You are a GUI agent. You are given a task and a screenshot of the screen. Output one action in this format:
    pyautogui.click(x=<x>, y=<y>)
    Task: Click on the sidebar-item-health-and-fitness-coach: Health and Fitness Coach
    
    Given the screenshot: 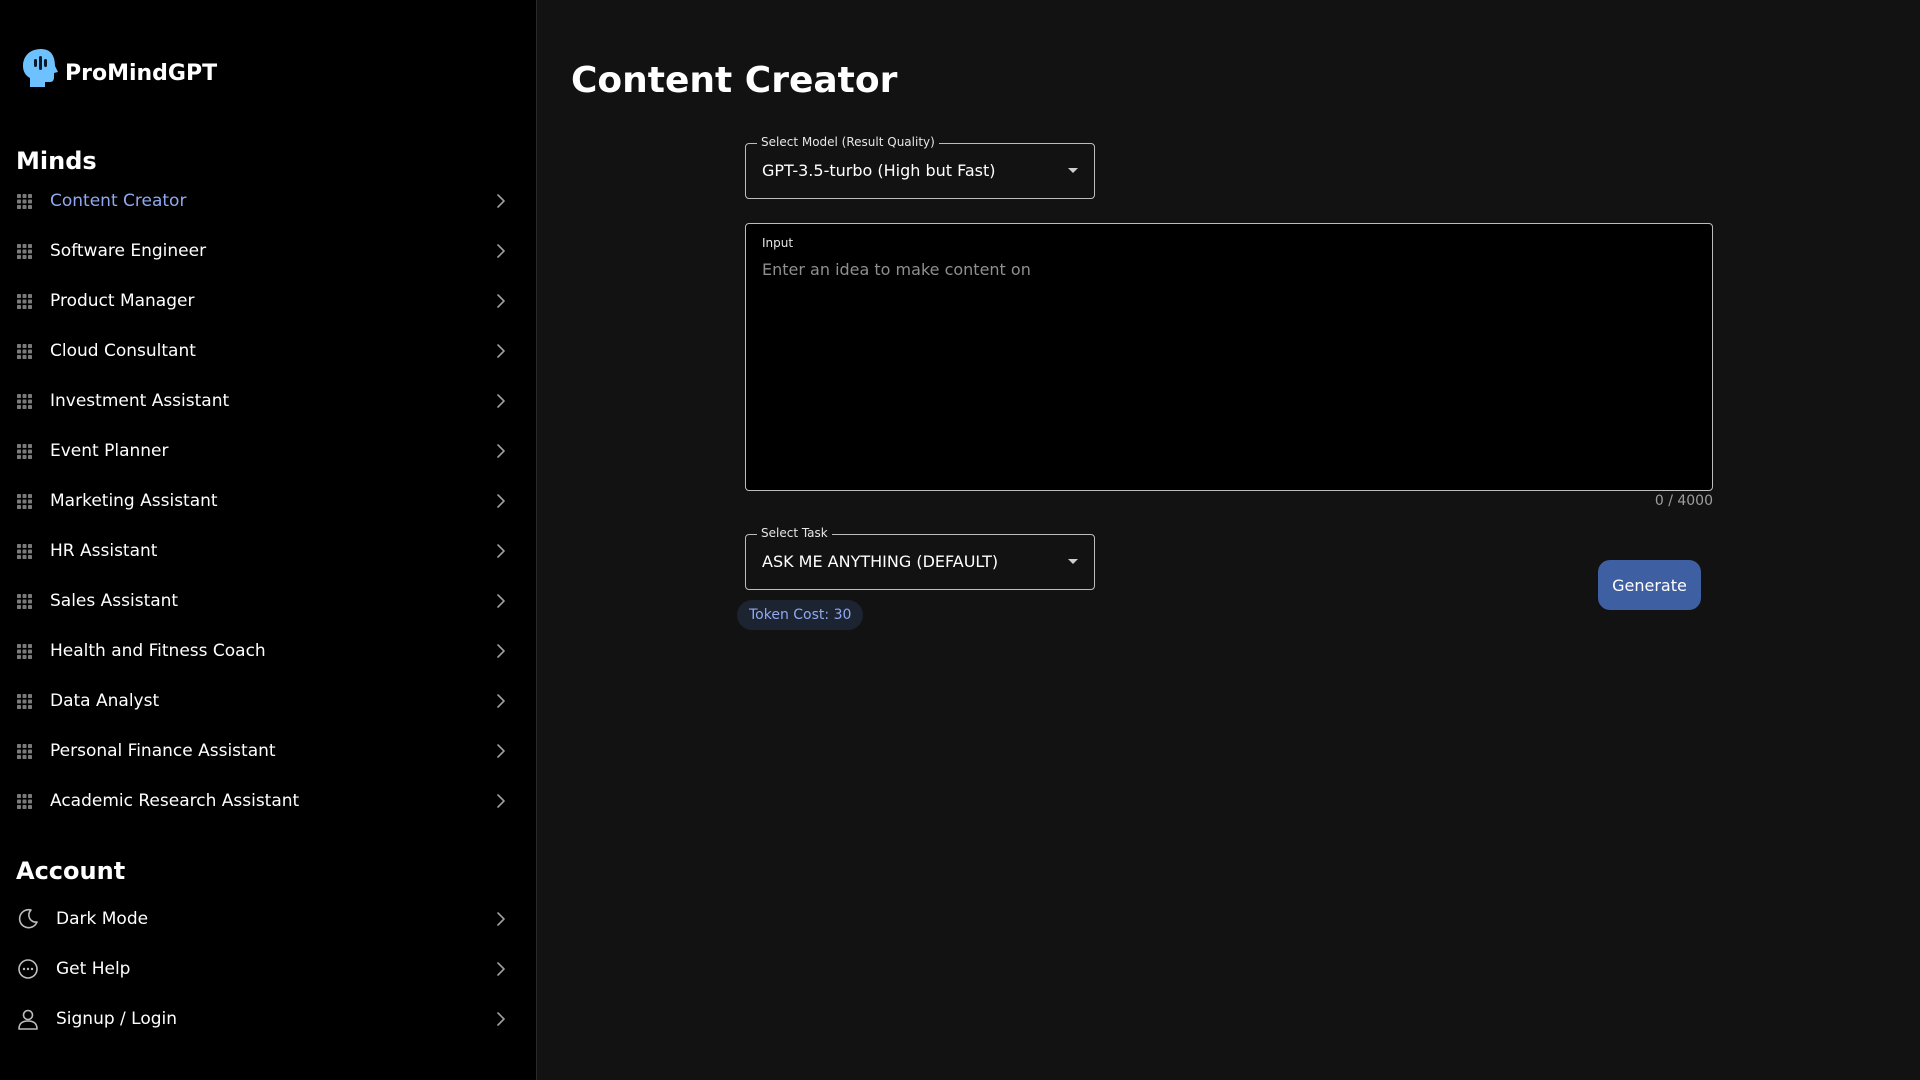 What is the action you would take?
    pyautogui.click(x=268, y=651)
    